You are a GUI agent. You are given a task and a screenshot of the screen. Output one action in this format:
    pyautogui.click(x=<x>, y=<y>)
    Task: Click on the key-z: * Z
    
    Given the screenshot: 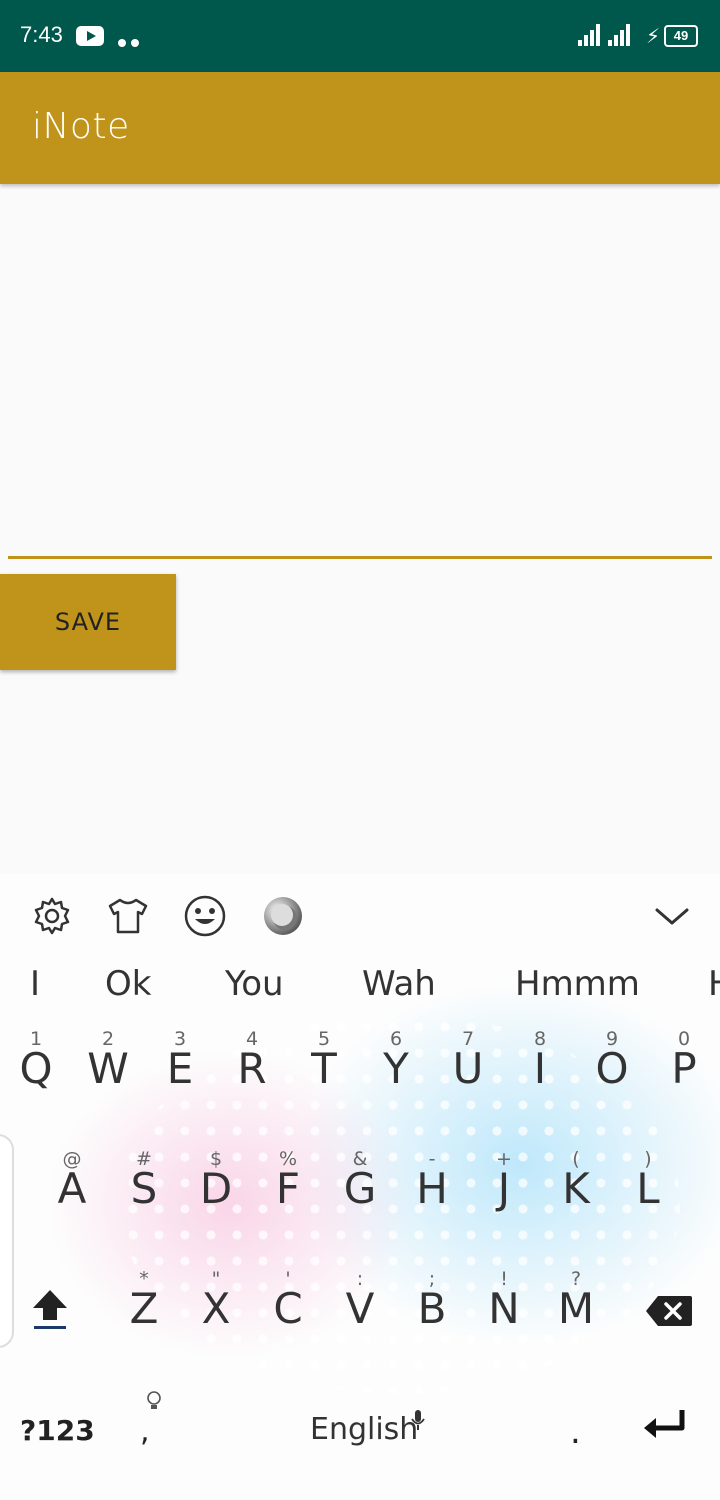 What is the action you would take?
    pyautogui.click(x=144, y=1313)
    